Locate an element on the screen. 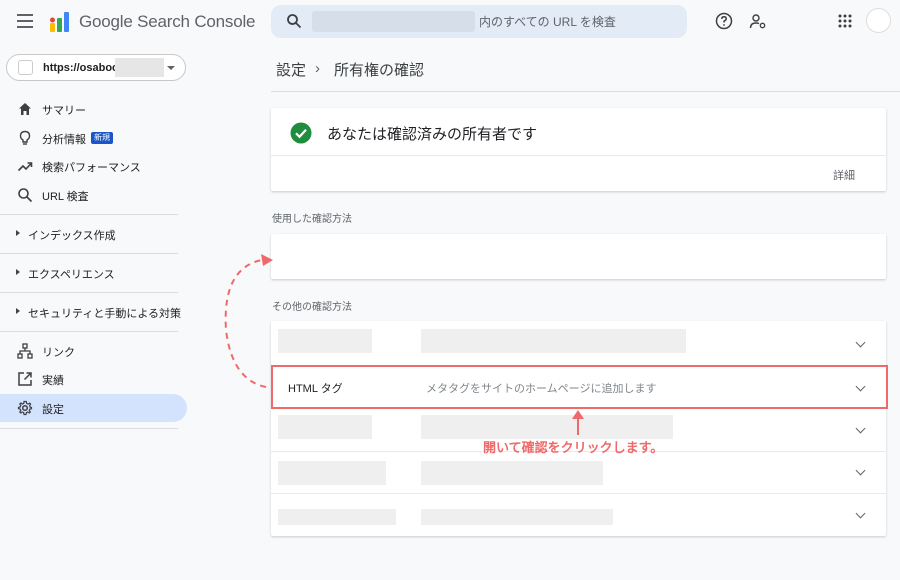 This screenshot has height=580, width=900. property-name: https://osaboo is located at coordinates (81, 68).